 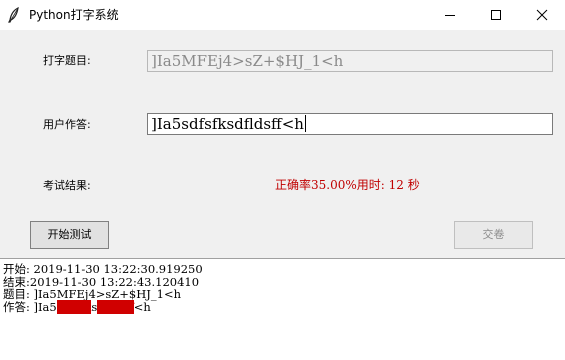 What do you see at coordinates (67, 60) in the screenshot?
I see `topic-label: 打字题目:` at bounding box center [67, 60].